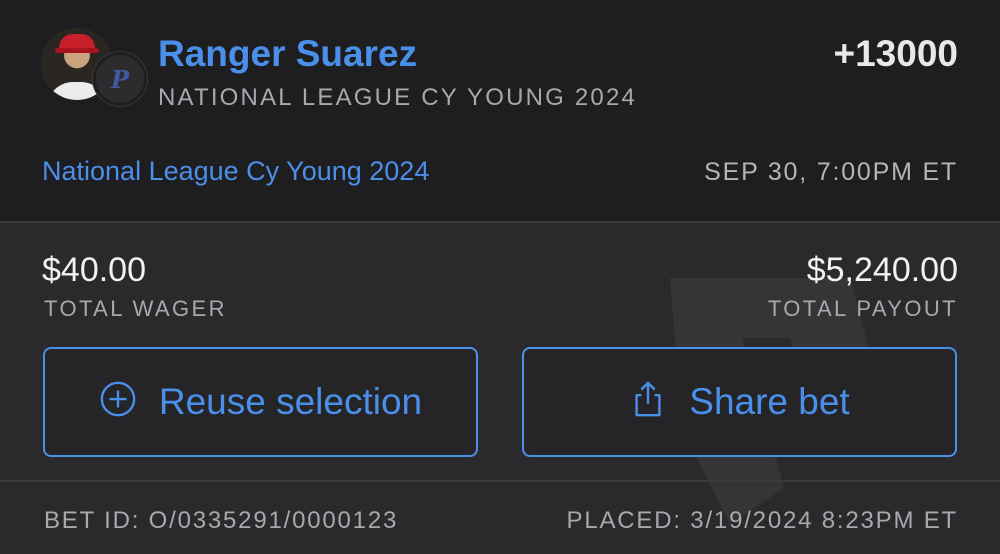 This screenshot has height=554, width=1000. I want to click on bet-id: BET ID: O/0335291/0000123, so click(221, 520).